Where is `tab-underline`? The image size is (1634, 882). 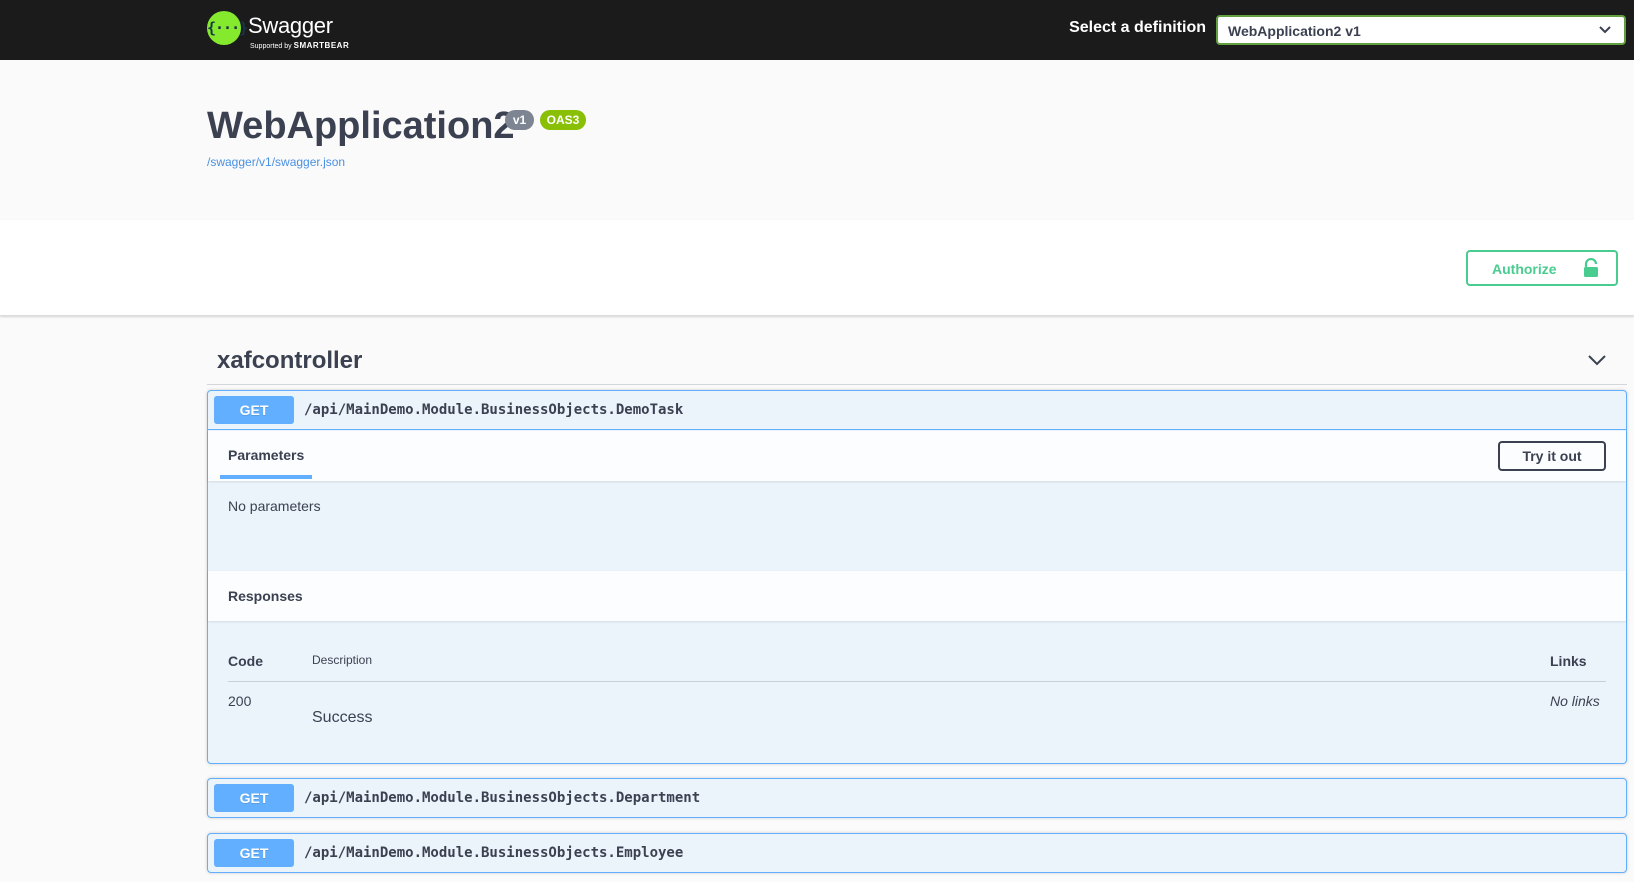
tab-underline is located at coordinates (266, 477).